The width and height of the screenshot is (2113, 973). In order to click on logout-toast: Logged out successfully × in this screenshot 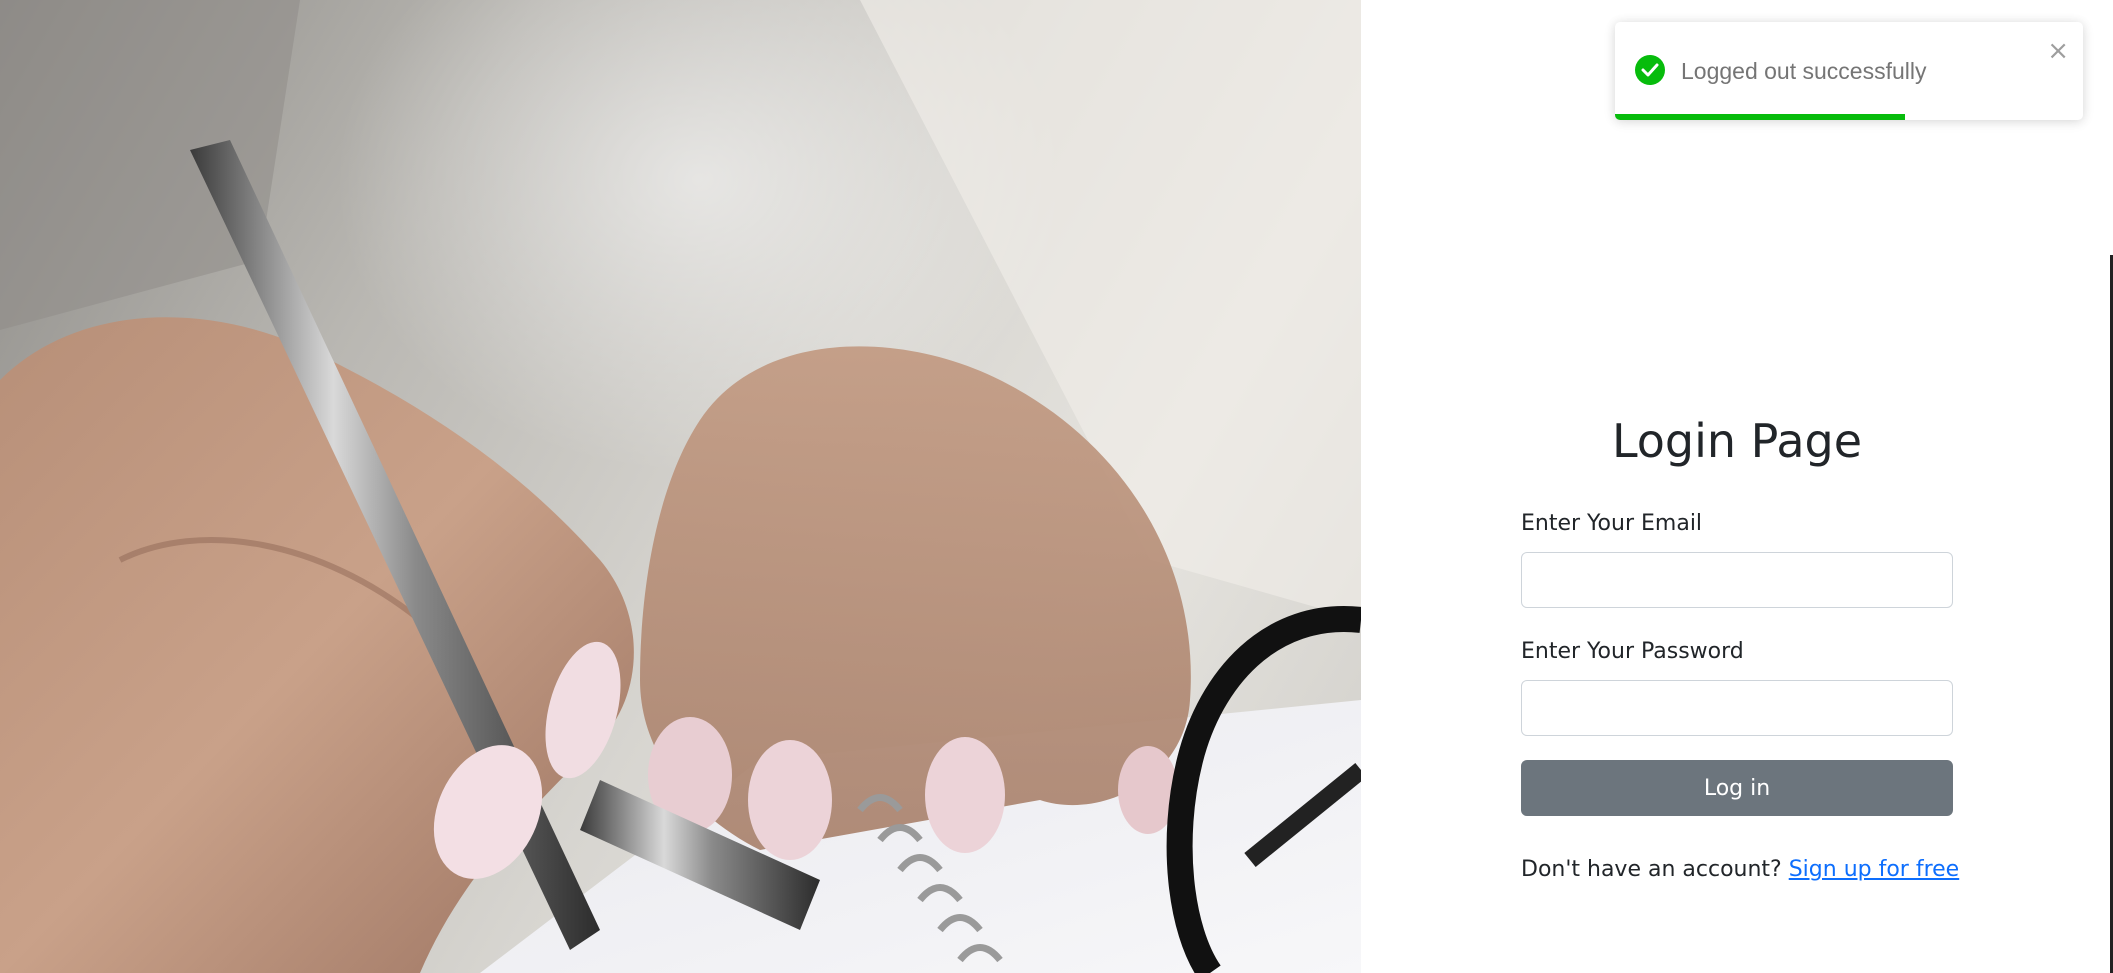, I will do `click(1849, 71)`.